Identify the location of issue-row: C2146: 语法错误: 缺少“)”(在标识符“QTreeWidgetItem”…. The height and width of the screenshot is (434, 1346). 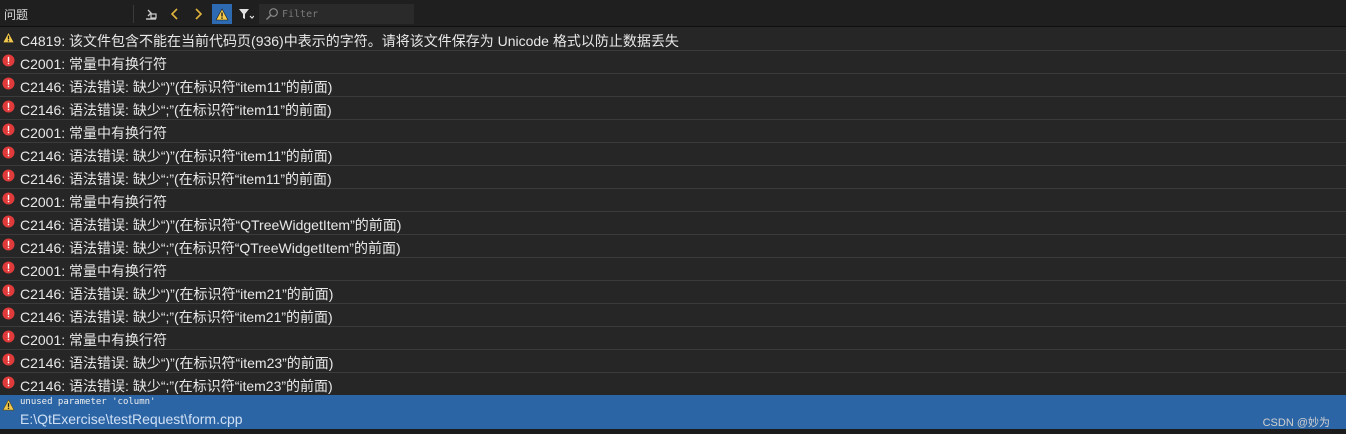
(673, 223).